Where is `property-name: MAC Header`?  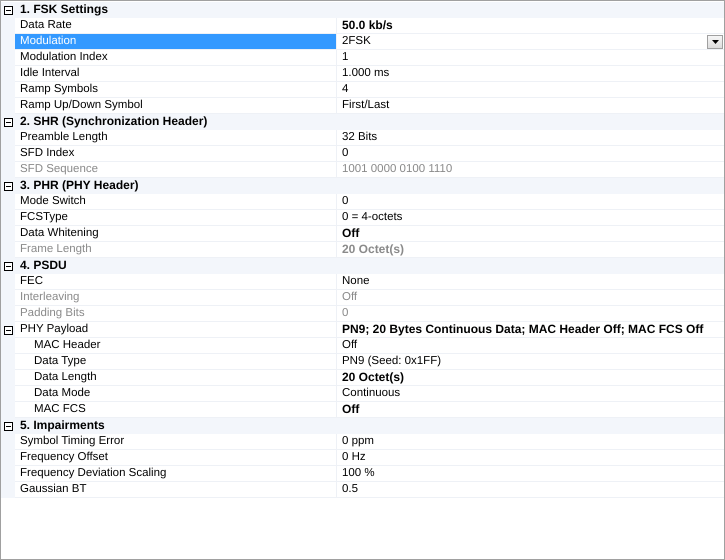 property-name: MAC Header is located at coordinates (176, 346).